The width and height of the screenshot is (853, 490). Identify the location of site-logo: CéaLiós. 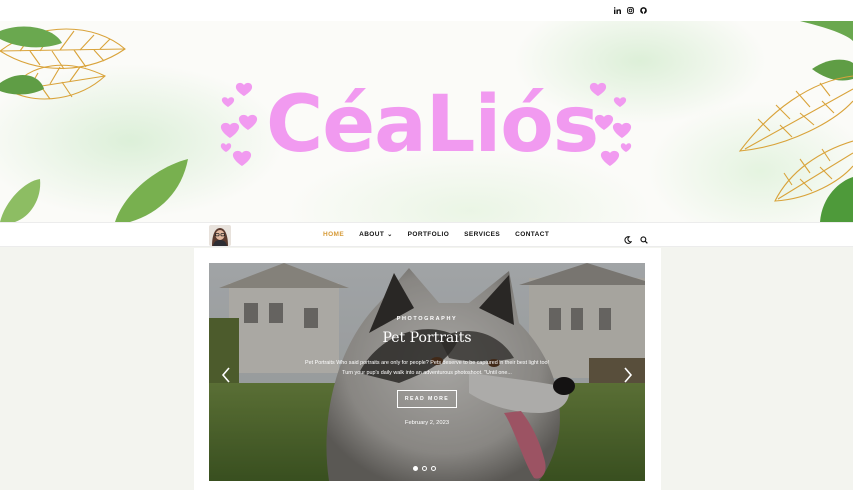
(428, 128).